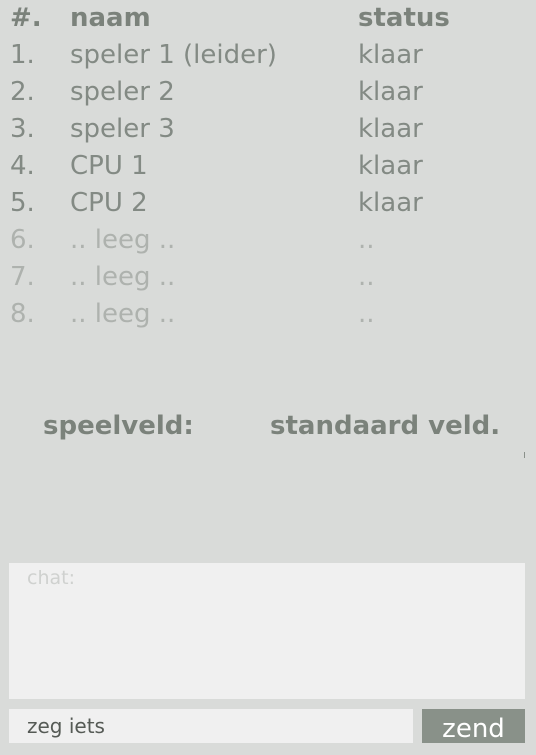  What do you see at coordinates (22, 166) in the screenshot?
I see `player-number: 4.` at bounding box center [22, 166].